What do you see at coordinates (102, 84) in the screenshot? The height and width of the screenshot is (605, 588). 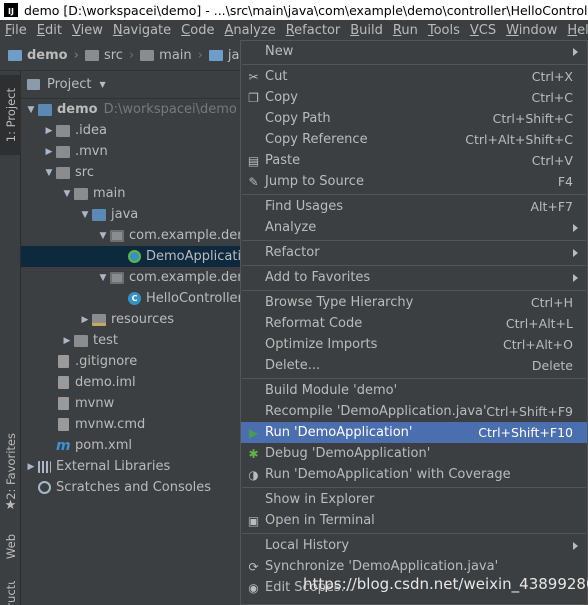 I see `chevron-down-icon: ▼` at bounding box center [102, 84].